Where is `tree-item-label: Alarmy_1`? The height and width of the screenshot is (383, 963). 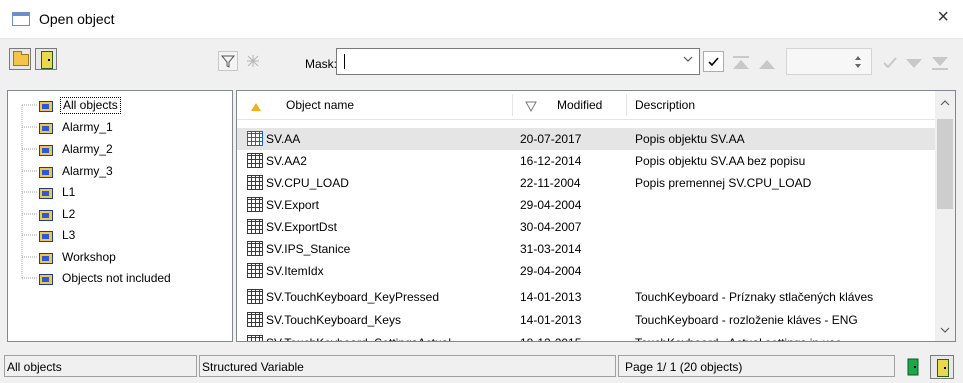 tree-item-label: Alarmy_1 is located at coordinates (87, 127).